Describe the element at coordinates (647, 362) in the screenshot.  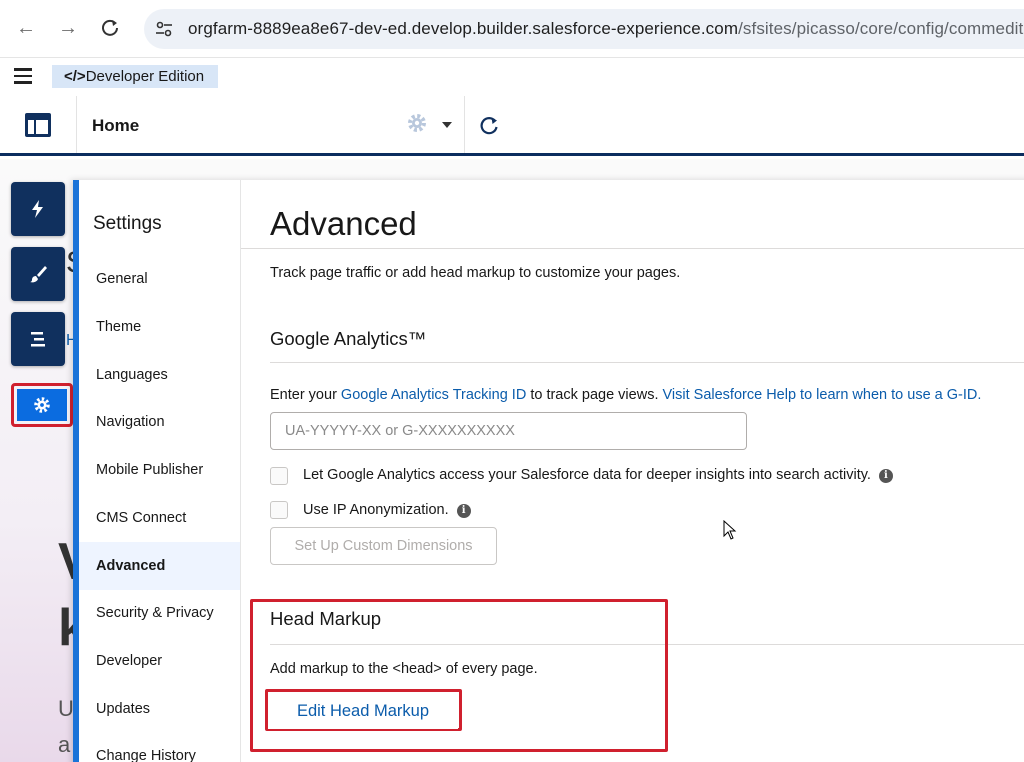
I see `ga-divider` at that location.